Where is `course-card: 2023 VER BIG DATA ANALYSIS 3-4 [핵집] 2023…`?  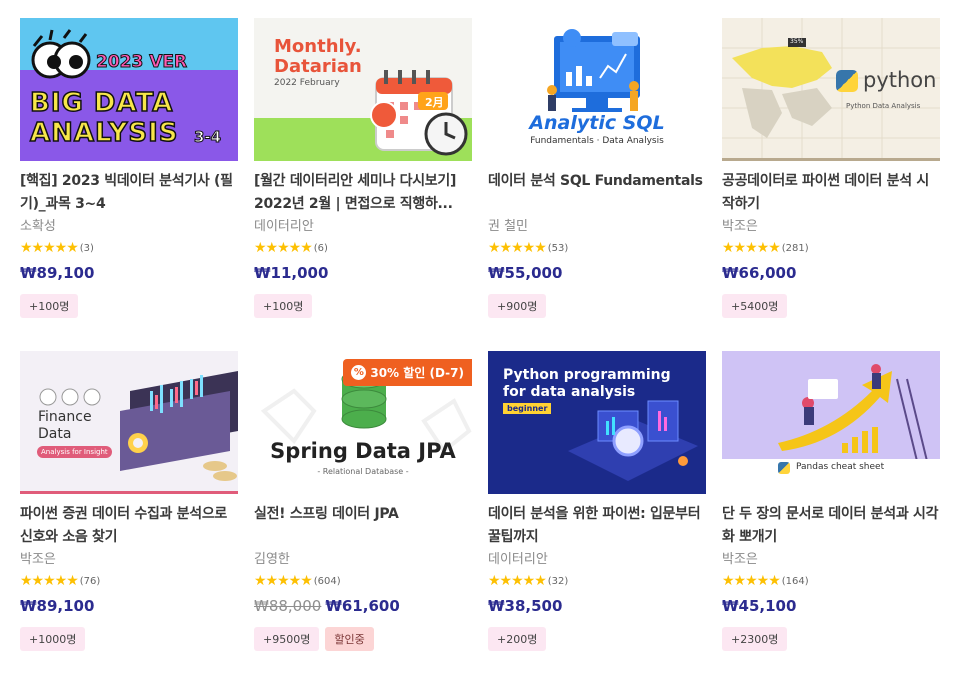
course-card: 2023 VER BIG DATA ANALYSIS 3-4 [핵집] 2023… is located at coordinates (129, 184).